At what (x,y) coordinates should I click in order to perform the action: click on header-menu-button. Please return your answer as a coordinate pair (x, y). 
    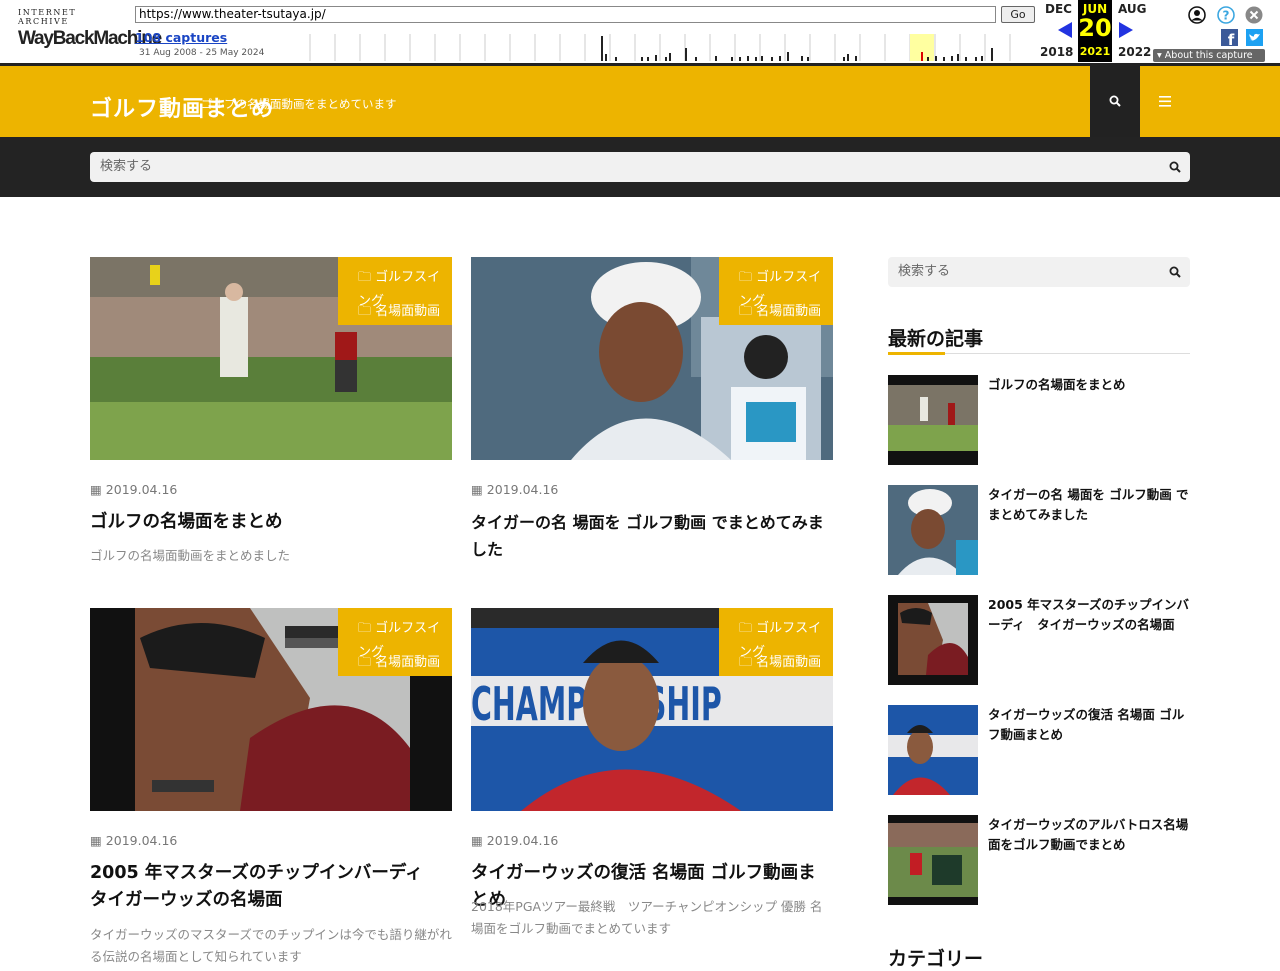
    Looking at the image, I should click on (1165, 101).